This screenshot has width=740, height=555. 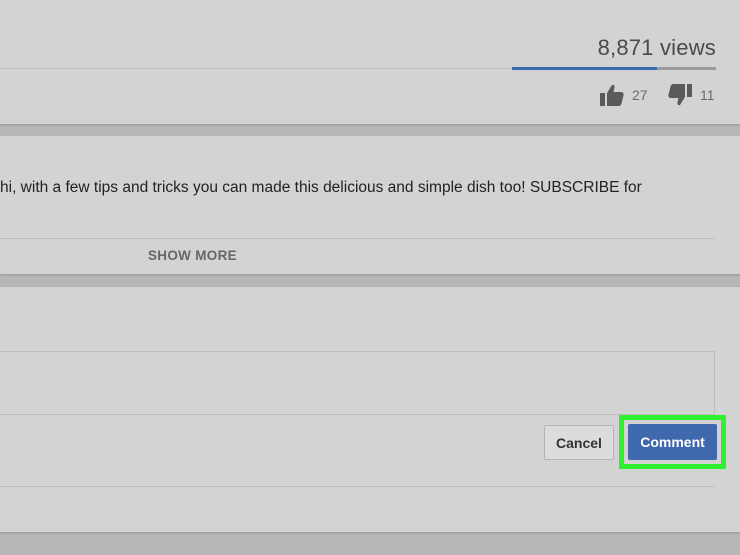 I want to click on show-more-button: SHOW MORE, so click(x=192, y=255).